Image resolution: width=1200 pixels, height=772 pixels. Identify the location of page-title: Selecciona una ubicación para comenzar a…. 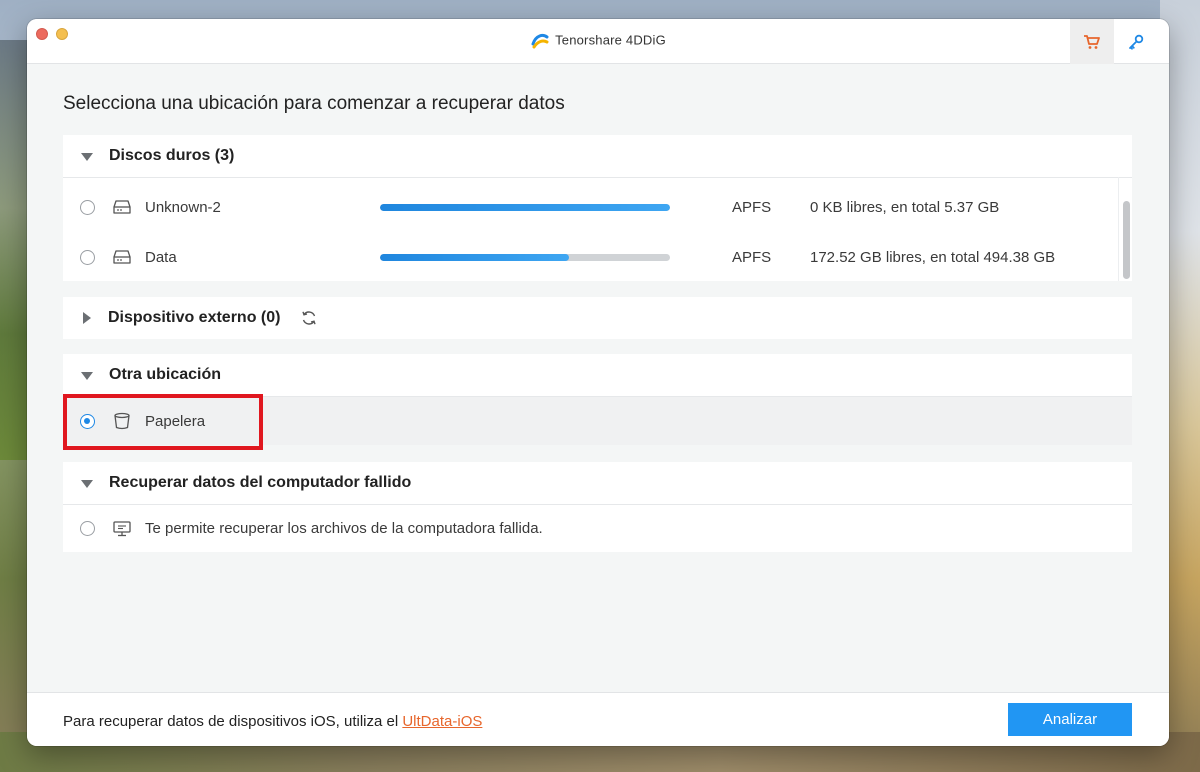
(314, 103).